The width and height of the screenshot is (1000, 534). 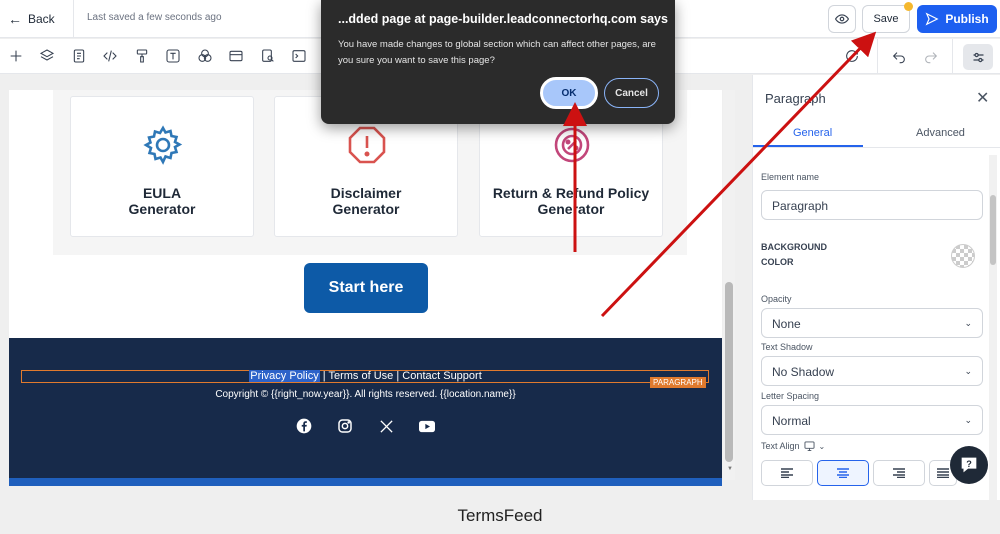 I want to click on bg-label-line1: BACKGROUND, so click(x=794, y=247).